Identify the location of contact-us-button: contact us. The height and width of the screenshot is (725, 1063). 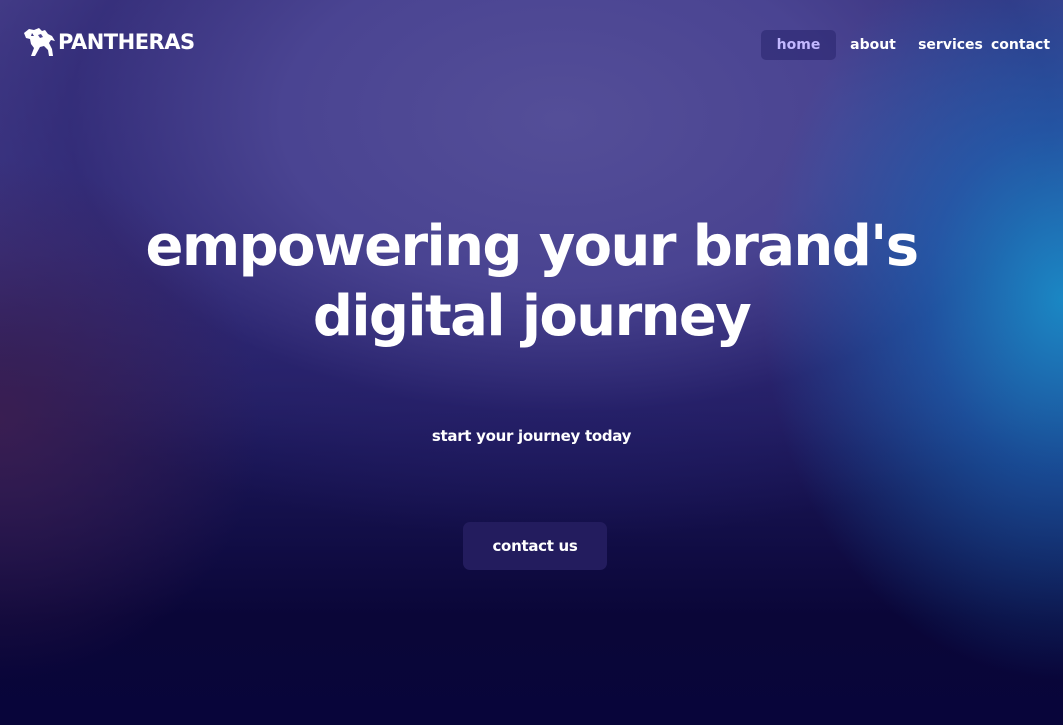
(535, 546).